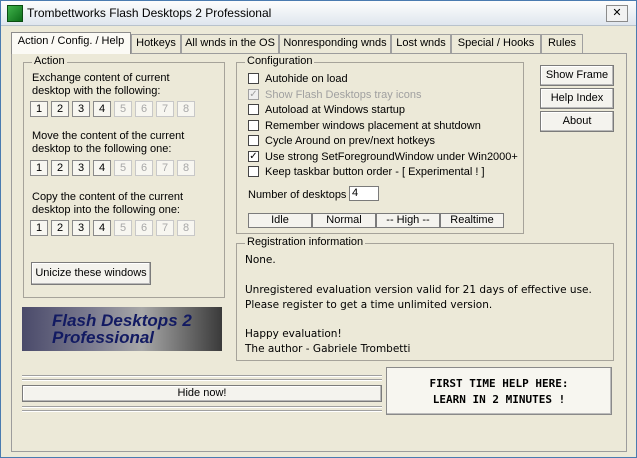 This screenshot has width=637, height=458. What do you see at coordinates (408, 220) in the screenshot?
I see `priority-high-button: -- High --` at bounding box center [408, 220].